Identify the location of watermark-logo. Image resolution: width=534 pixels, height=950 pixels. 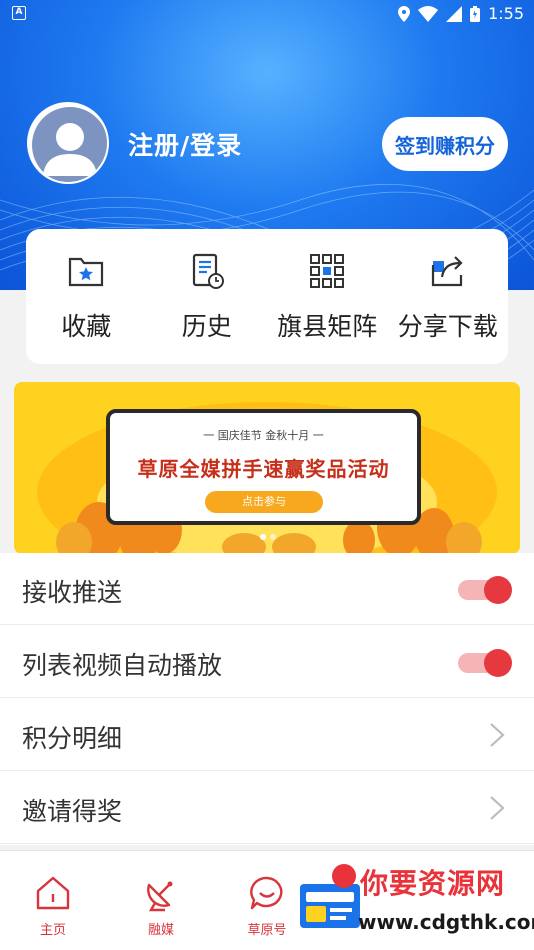
(330, 896).